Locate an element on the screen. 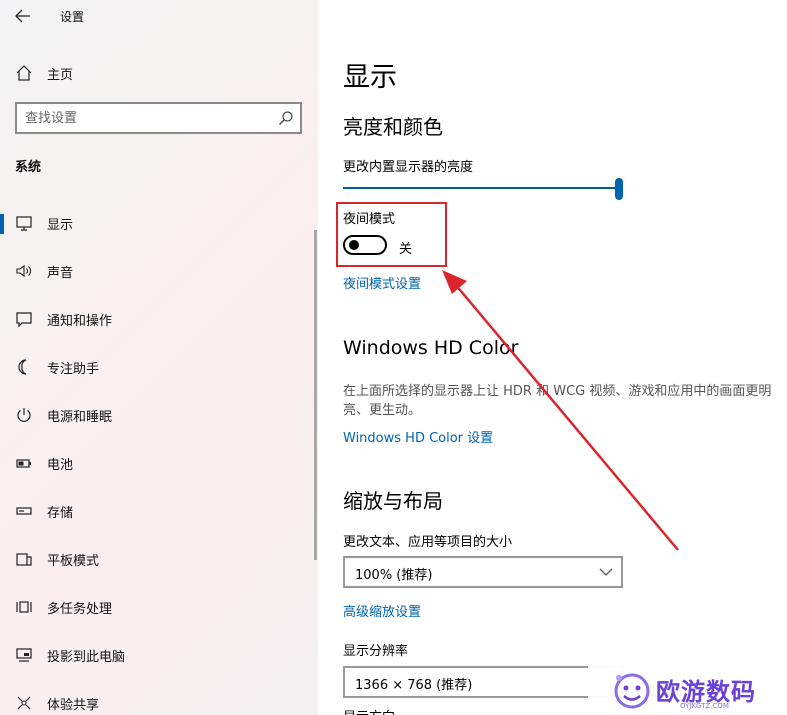  night-light-toggle is located at coordinates (365, 245).